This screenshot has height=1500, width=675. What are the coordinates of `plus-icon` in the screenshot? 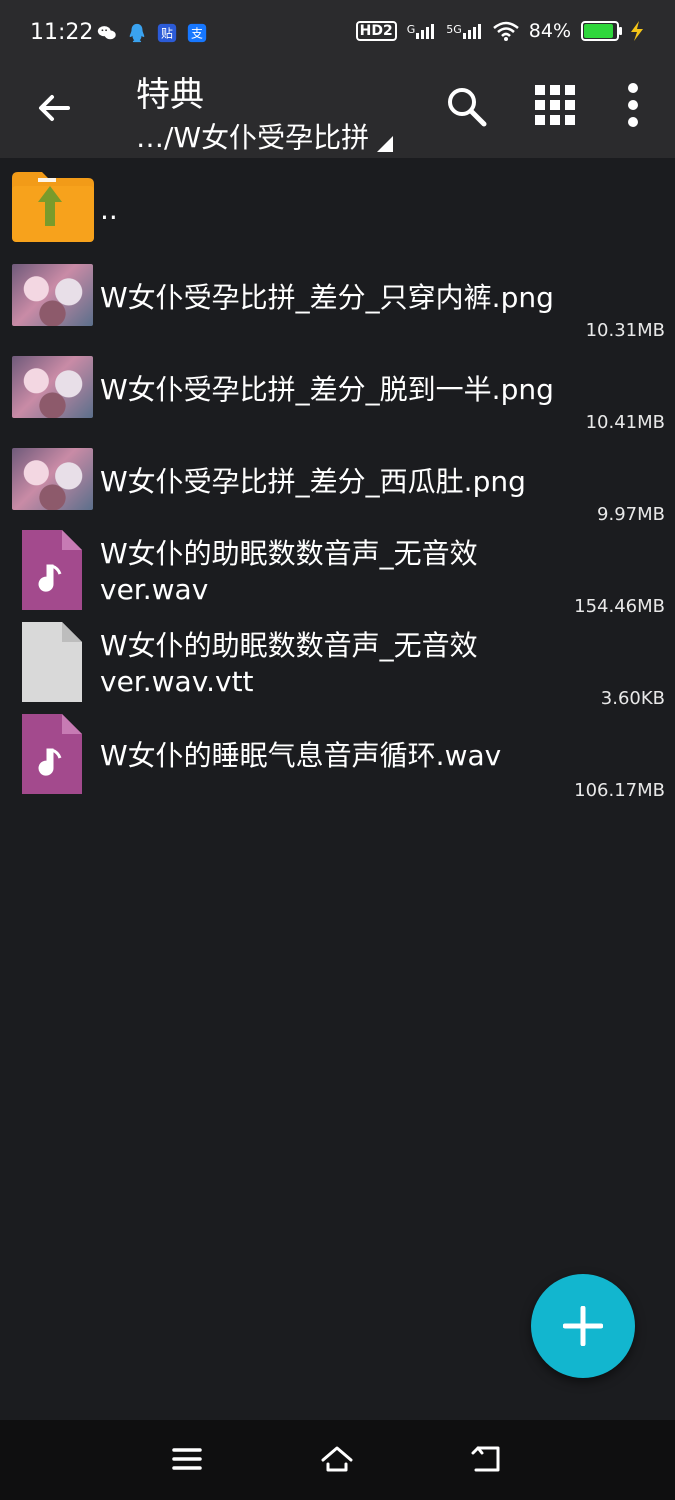 It's located at (583, 1326).